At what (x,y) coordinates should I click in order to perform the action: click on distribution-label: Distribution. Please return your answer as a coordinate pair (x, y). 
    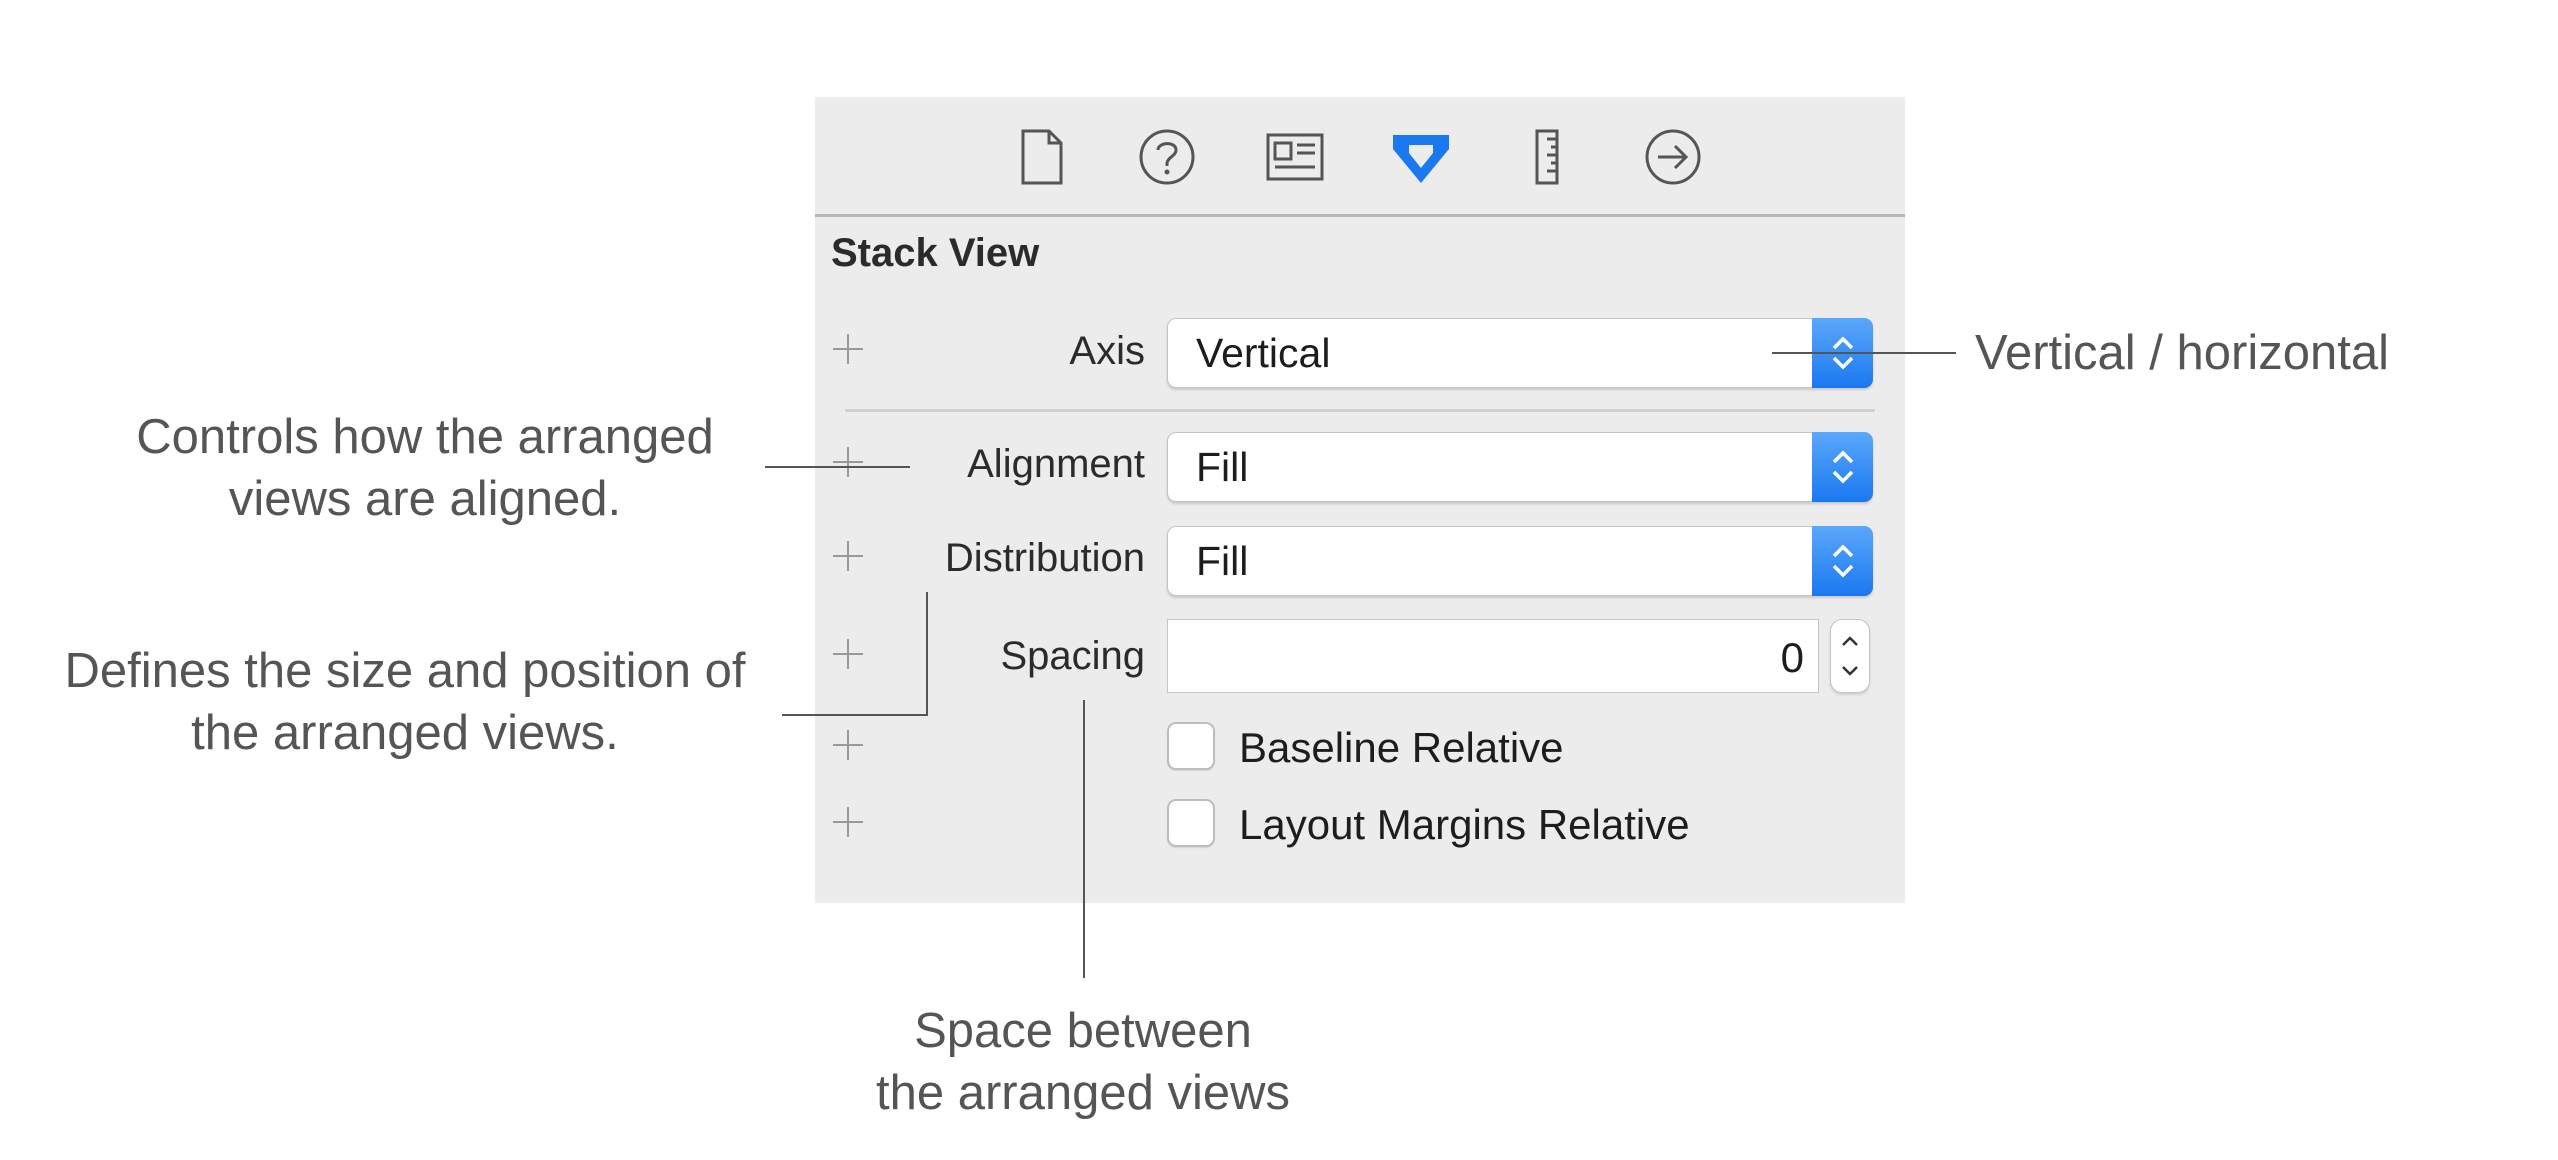
    Looking at the image, I should click on (1044, 558).